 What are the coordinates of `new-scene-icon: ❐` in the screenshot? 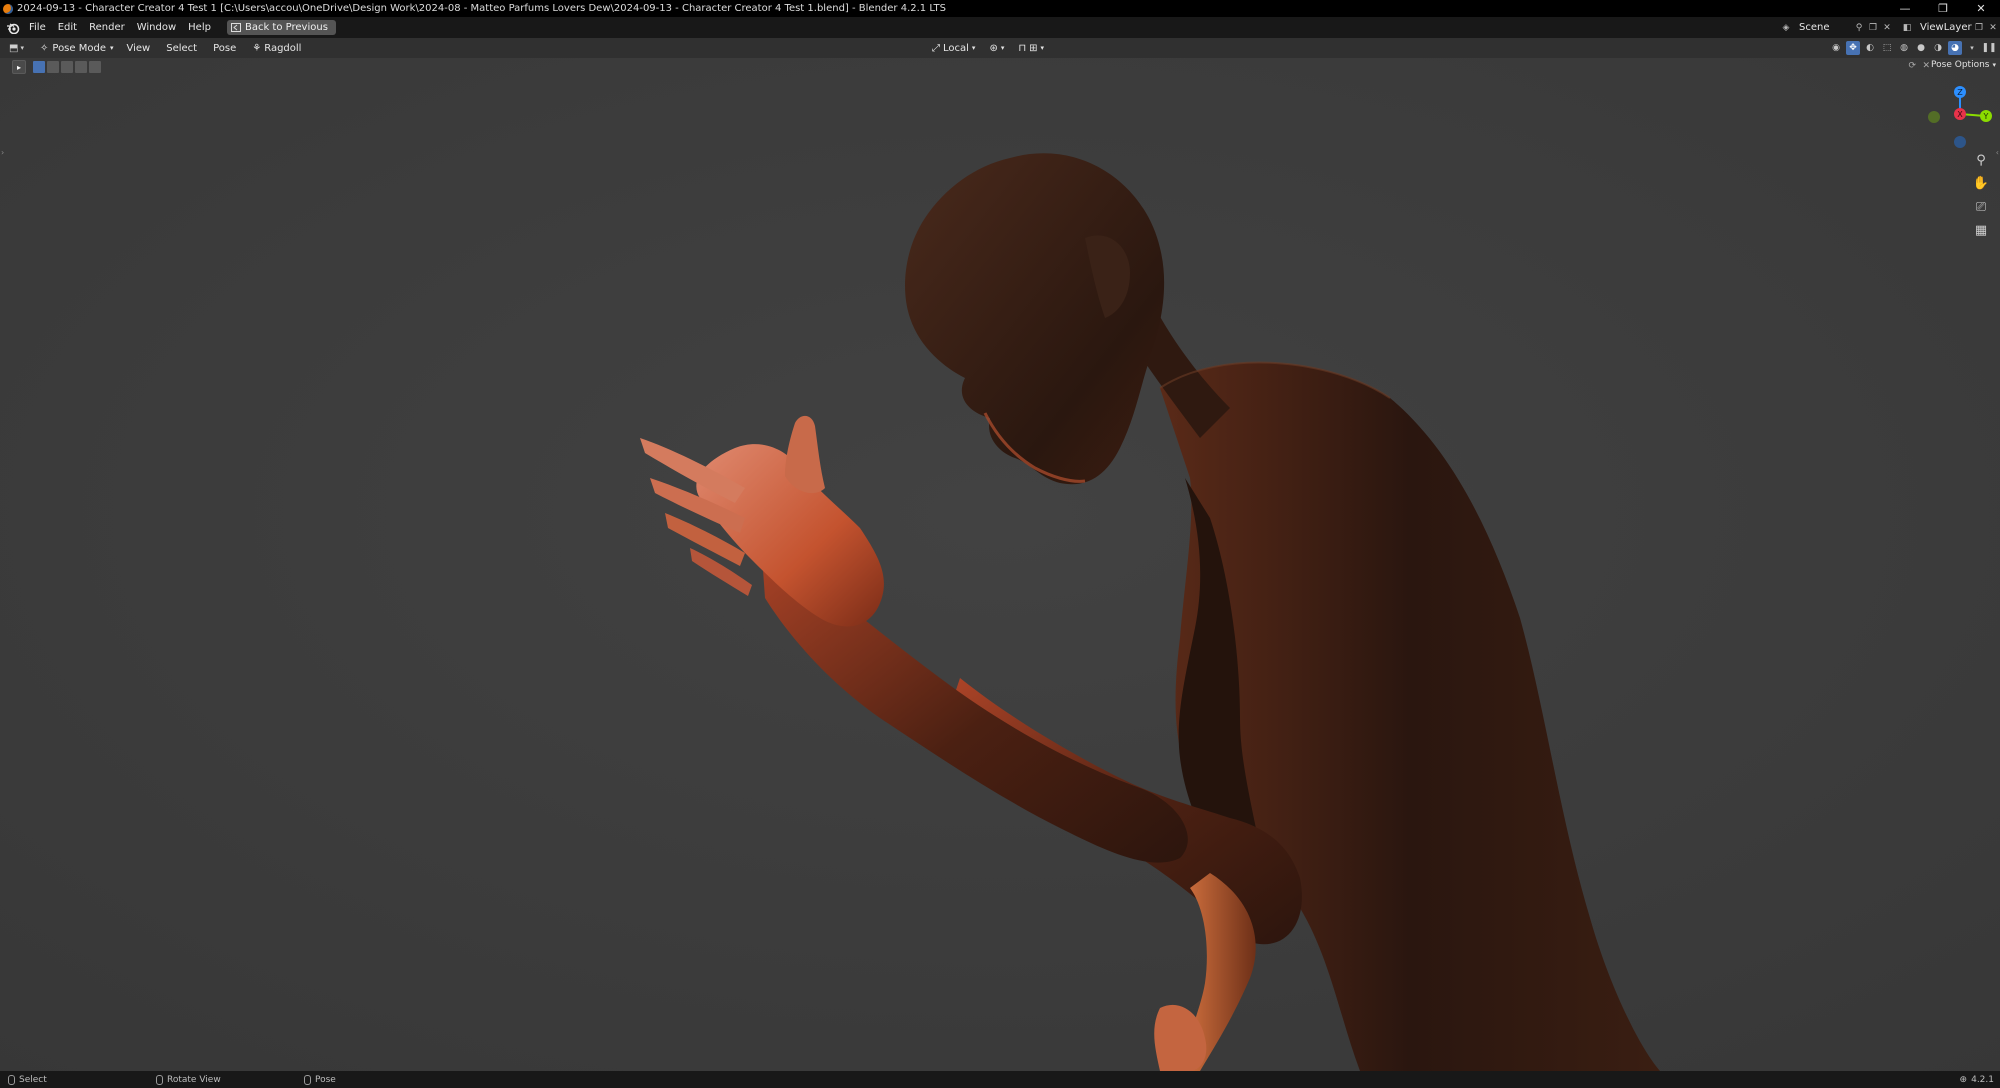 It's located at (1873, 28).